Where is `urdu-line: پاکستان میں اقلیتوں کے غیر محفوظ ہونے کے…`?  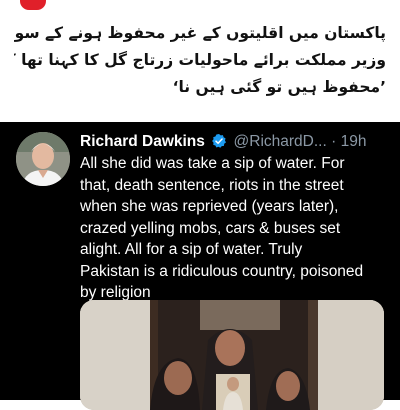
urdu-line: پاکستان میں اقلیتوں کے غیر محفوظ ہونے کے… is located at coordinates (200, 33).